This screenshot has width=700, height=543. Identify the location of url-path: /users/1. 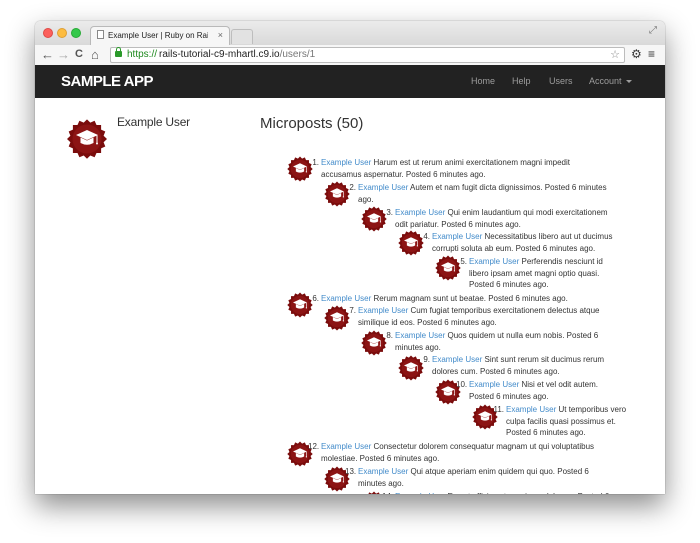
(297, 54).